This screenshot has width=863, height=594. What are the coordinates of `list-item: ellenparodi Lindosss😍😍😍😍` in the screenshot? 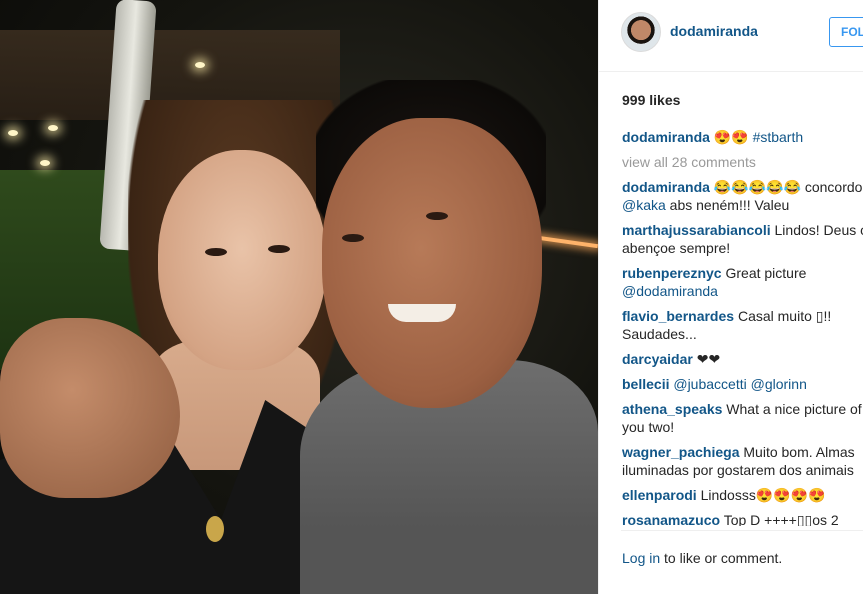 It's located at (742, 495).